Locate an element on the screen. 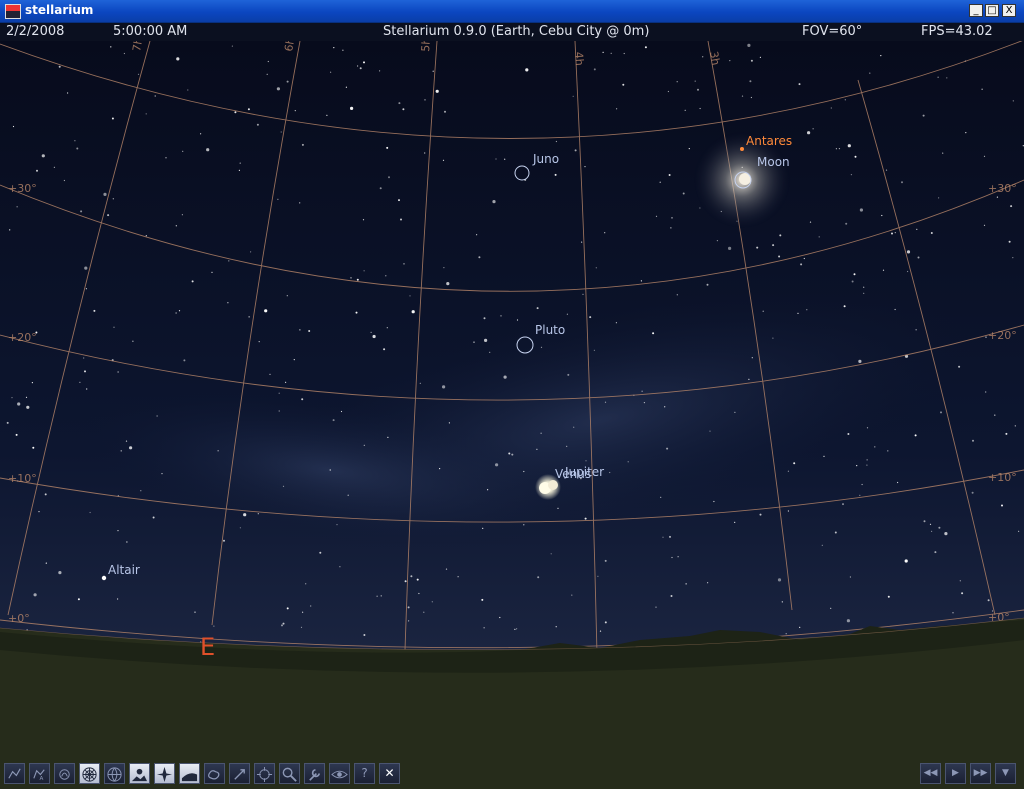 This screenshot has width=1024, height=789. cardinal-points-button is located at coordinates (164, 773).